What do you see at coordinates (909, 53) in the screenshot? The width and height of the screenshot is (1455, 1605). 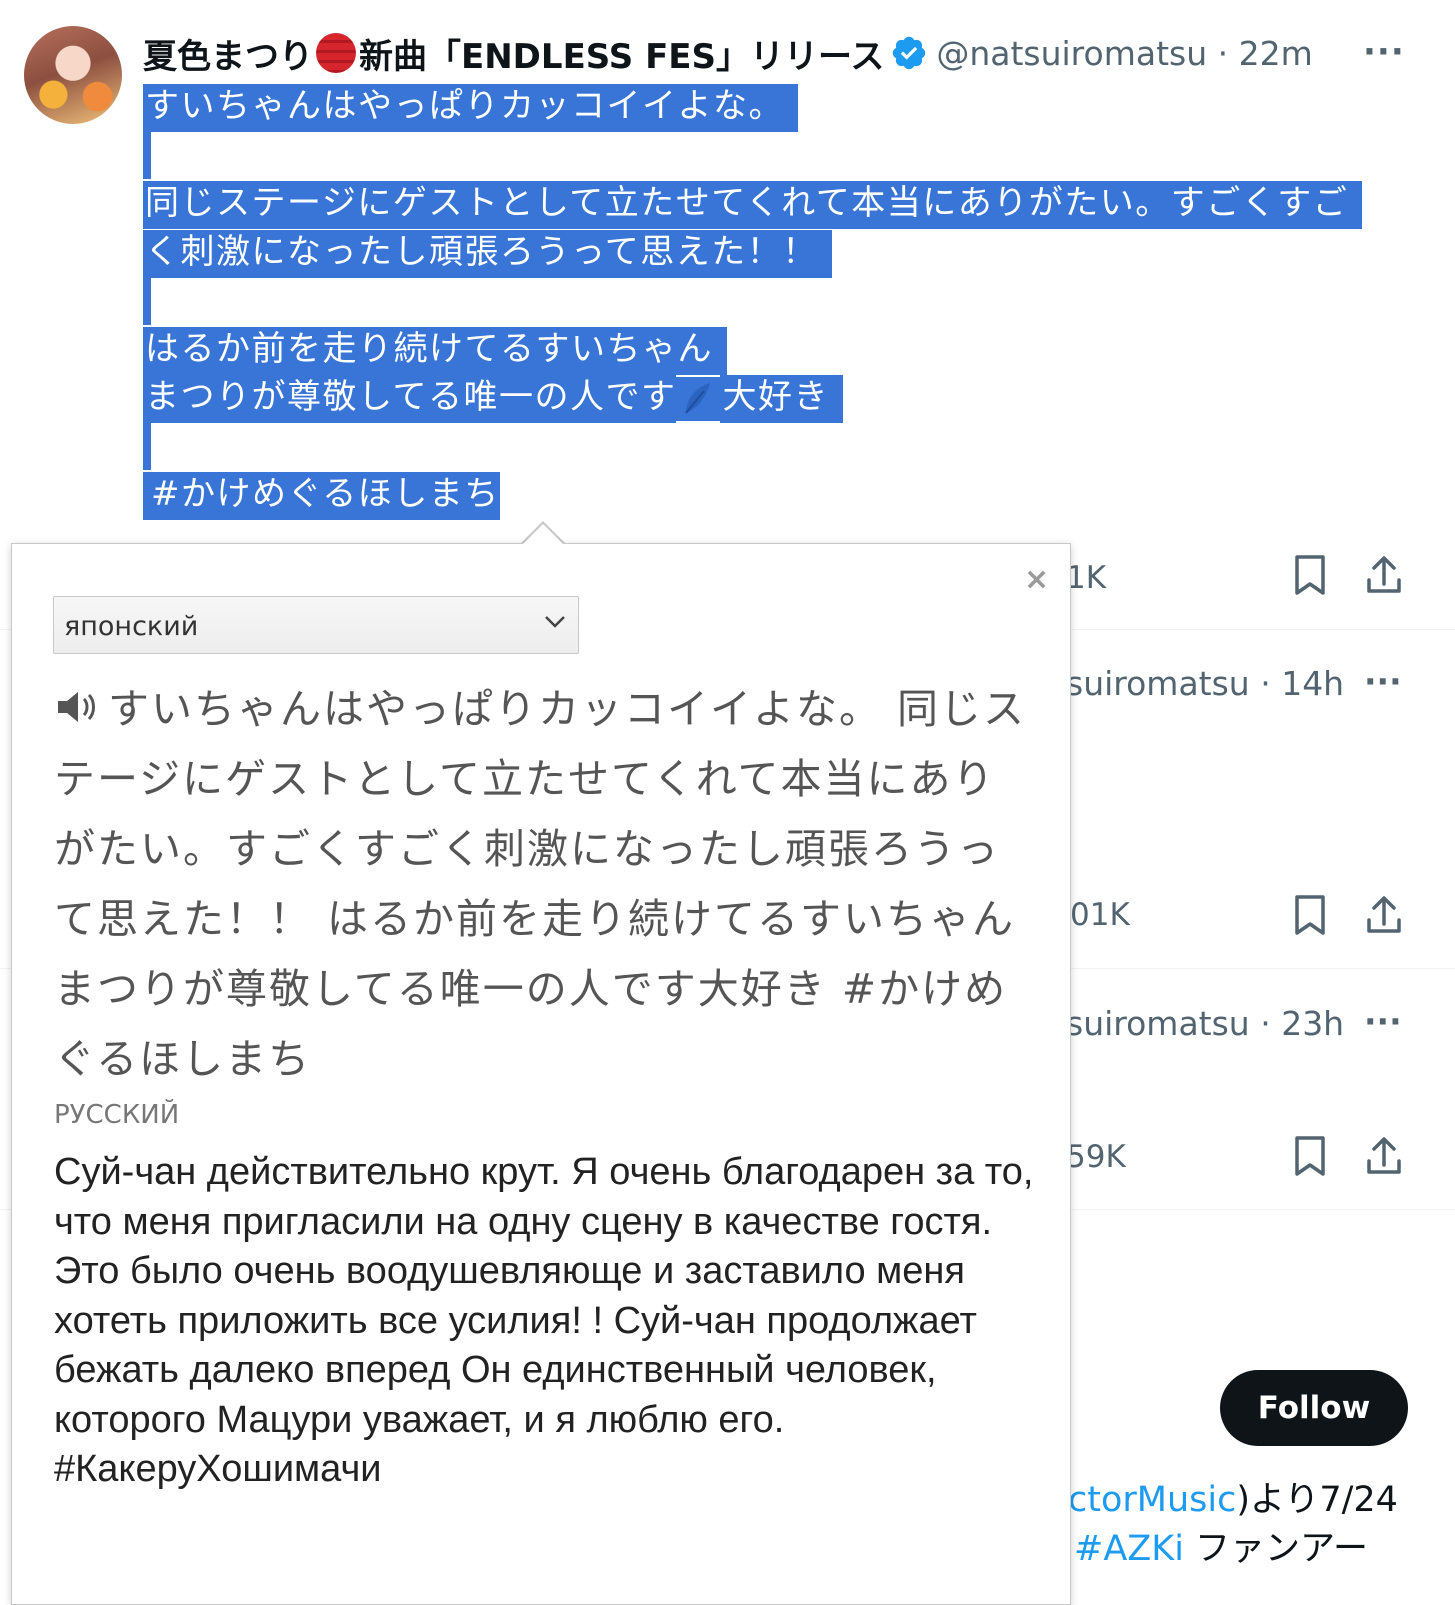 I see `verified-badge-icon` at bounding box center [909, 53].